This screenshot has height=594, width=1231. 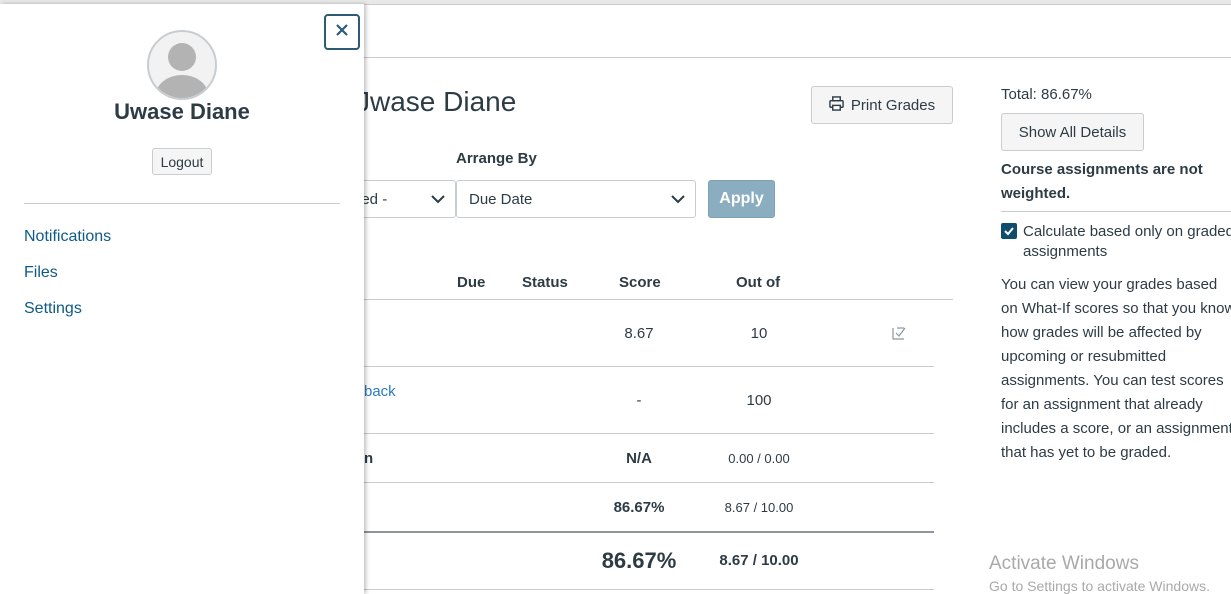 I want to click on arrange-by-value: Due Date, so click(x=501, y=199).